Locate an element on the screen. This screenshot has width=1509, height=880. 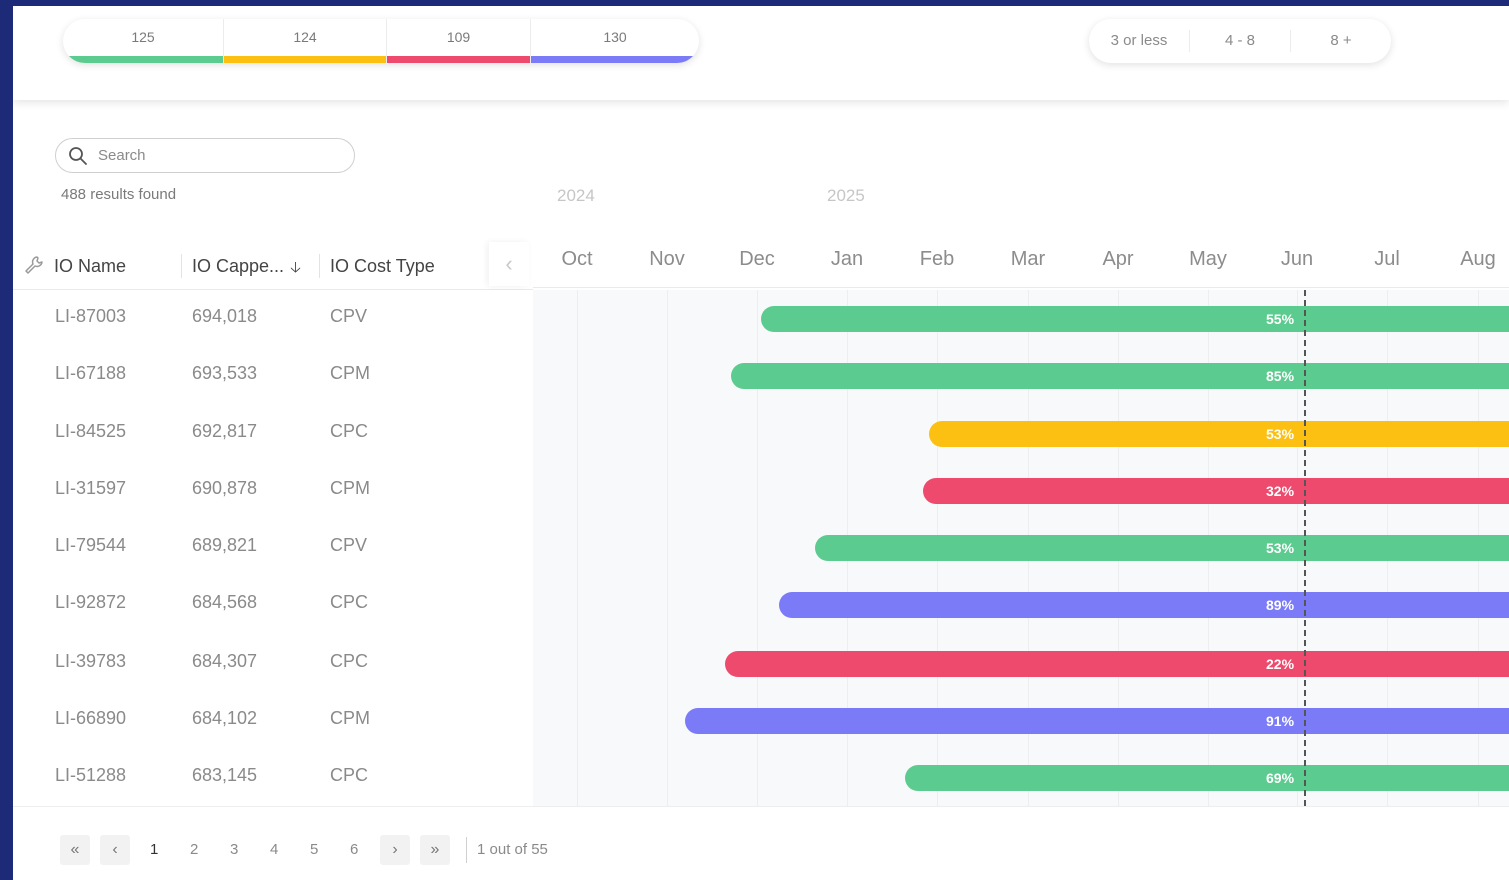
prev-page-button: ‹ is located at coordinates (115, 850).